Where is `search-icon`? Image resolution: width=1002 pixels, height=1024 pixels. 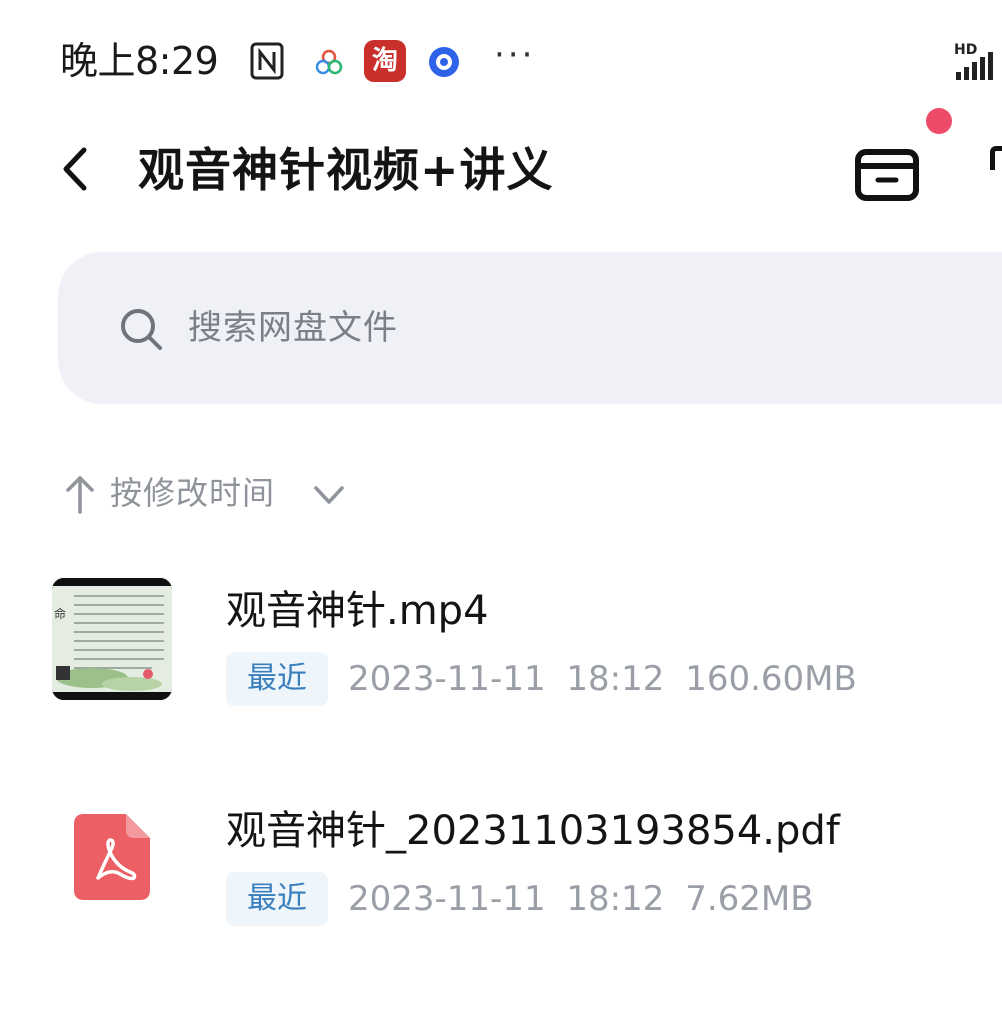 search-icon is located at coordinates (141, 329).